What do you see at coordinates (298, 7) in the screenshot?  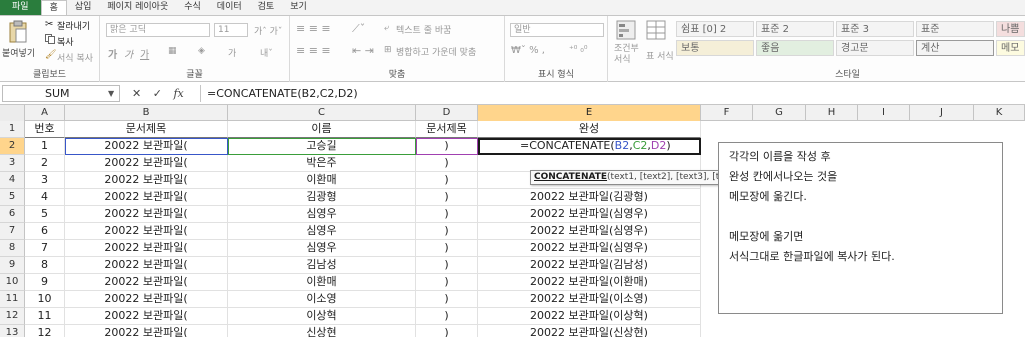 I see `tab-view: 보기` at bounding box center [298, 7].